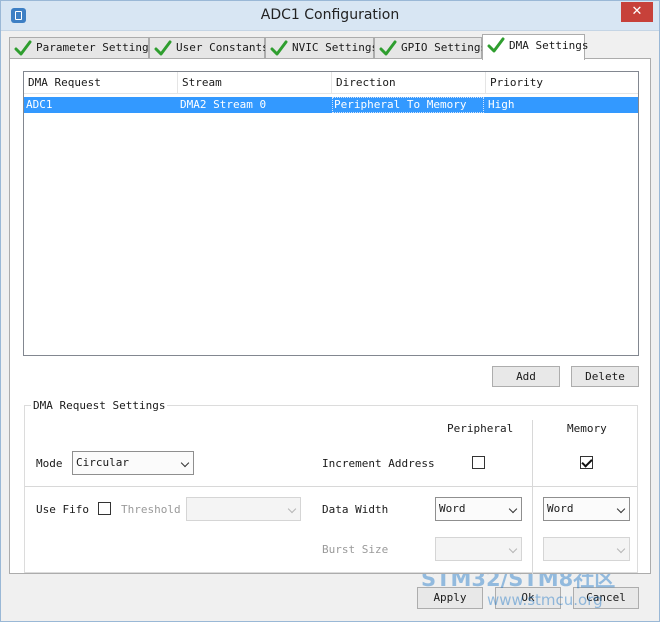  What do you see at coordinates (355, 549) in the screenshot?
I see `burst-size-label: Burst Size` at bounding box center [355, 549].